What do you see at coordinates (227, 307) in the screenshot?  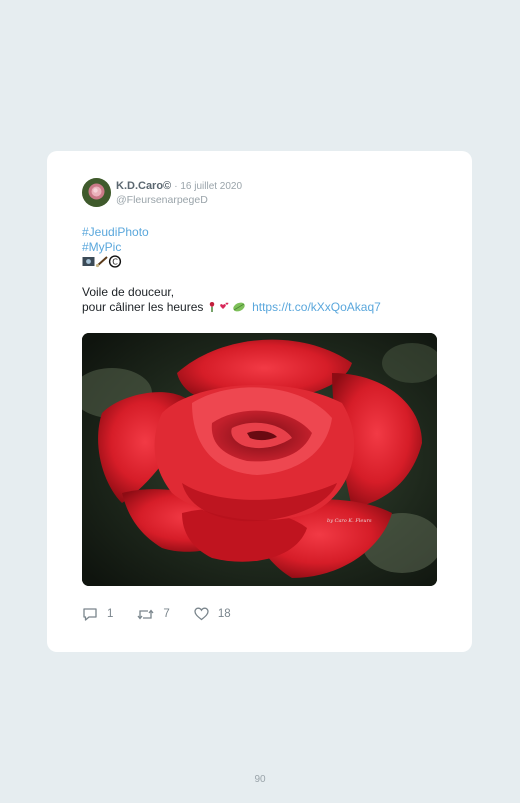 I see `rose-hearts-leaf-icon` at bounding box center [227, 307].